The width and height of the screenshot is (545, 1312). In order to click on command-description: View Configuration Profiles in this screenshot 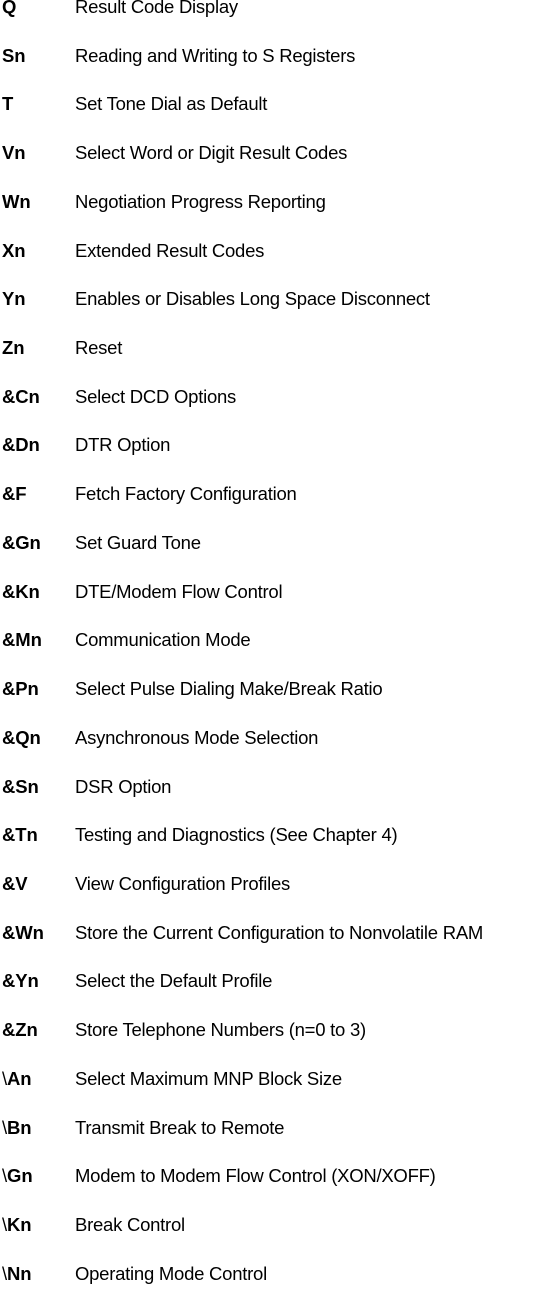, I will do `click(183, 883)`.